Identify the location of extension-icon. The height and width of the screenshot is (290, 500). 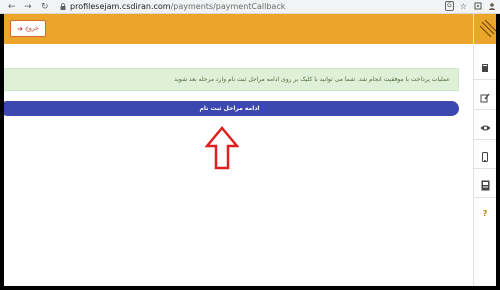
(477, 6).